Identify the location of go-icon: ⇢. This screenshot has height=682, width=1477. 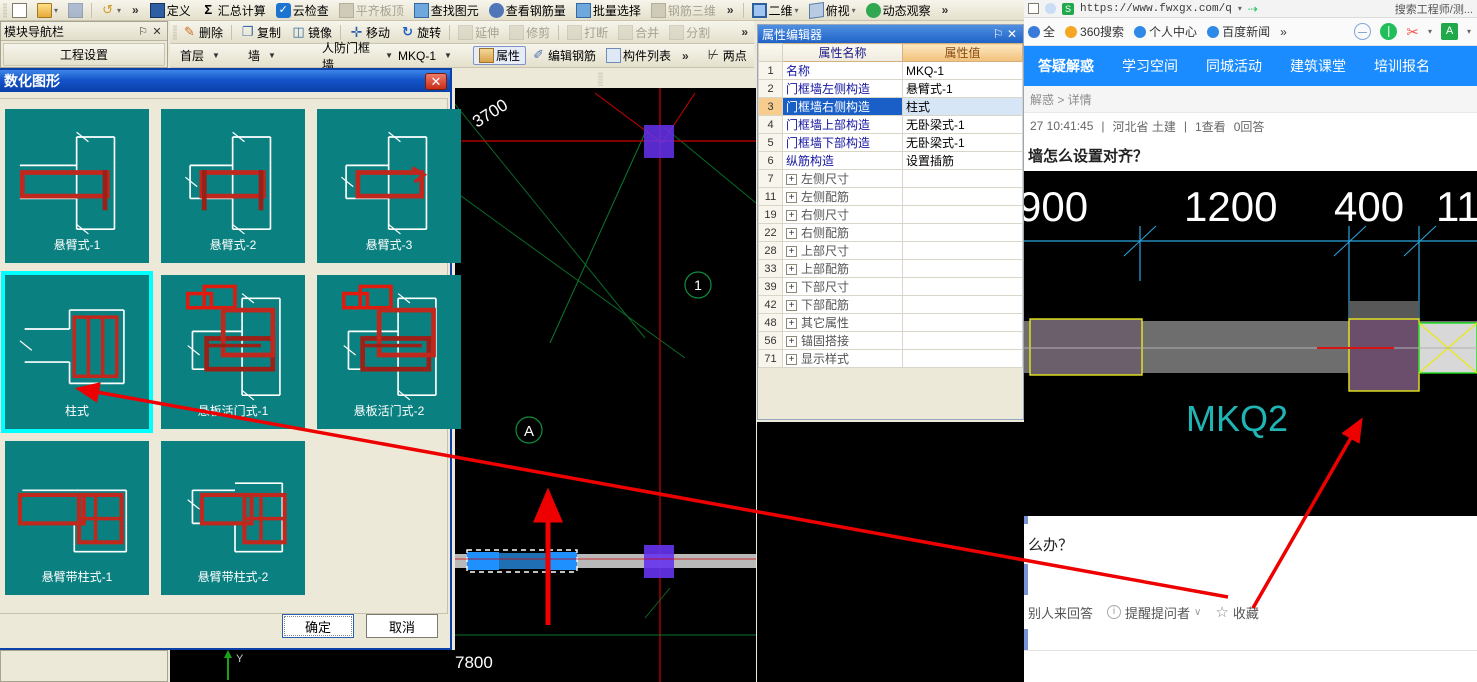
(1253, 9).